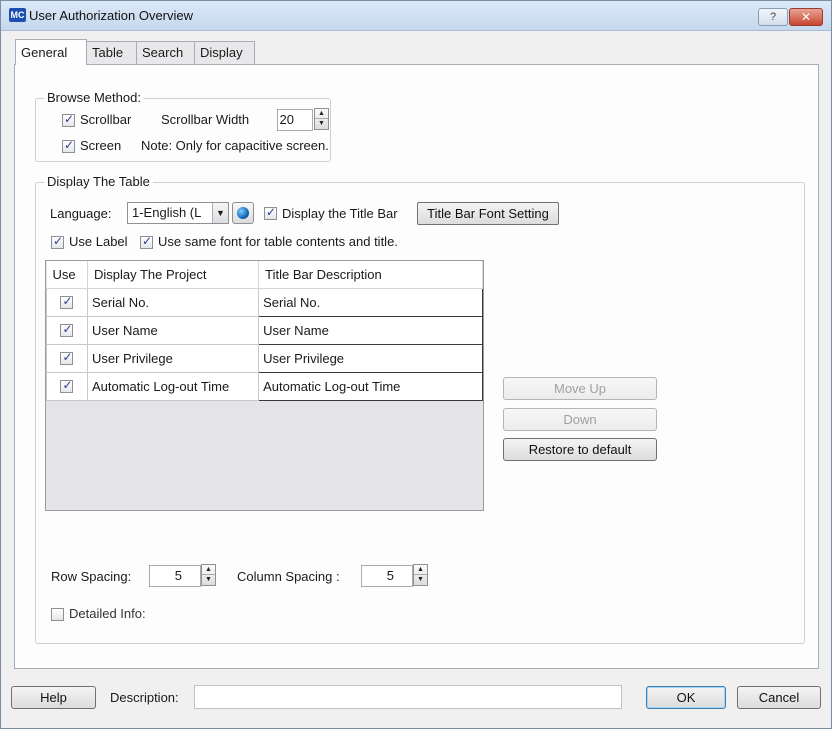  I want to click on screen-checkbox, so click(68, 145).